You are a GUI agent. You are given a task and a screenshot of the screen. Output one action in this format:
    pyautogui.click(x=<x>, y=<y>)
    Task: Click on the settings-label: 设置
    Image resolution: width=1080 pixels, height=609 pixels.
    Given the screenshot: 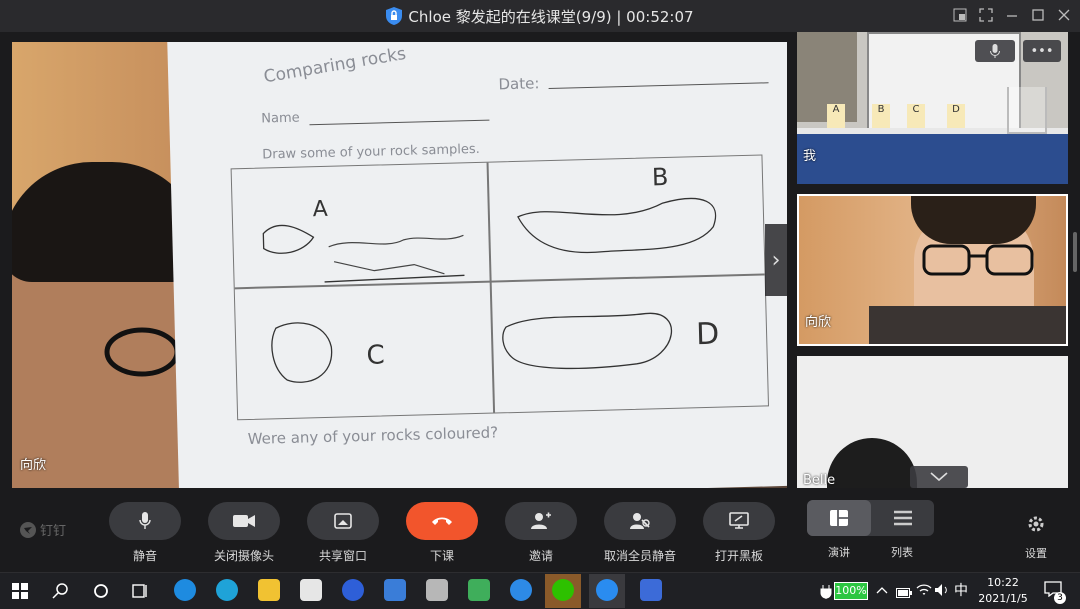 What is the action you would take?
    pyautogui.click(x=1036, y=553)
    